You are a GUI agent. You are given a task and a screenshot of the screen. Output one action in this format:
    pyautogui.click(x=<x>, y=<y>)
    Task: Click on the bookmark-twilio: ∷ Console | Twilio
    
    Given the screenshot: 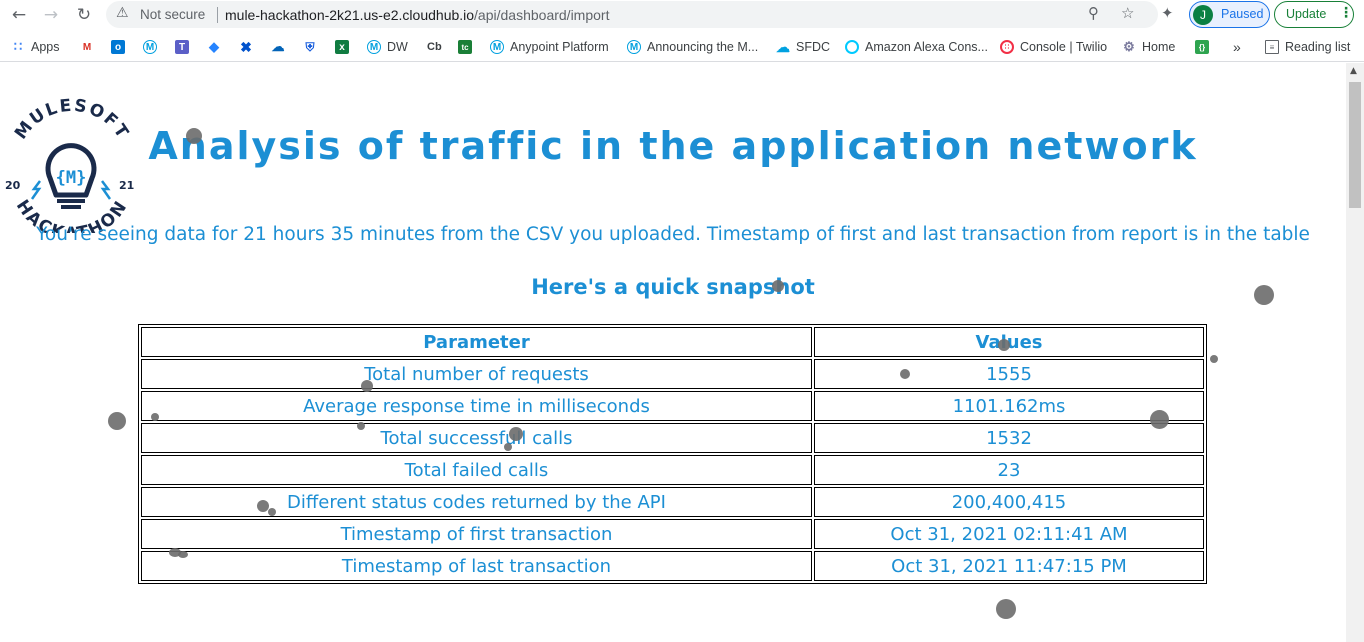 What is the action you would take?
    pyautogui.click(x=1053, y=47)
    